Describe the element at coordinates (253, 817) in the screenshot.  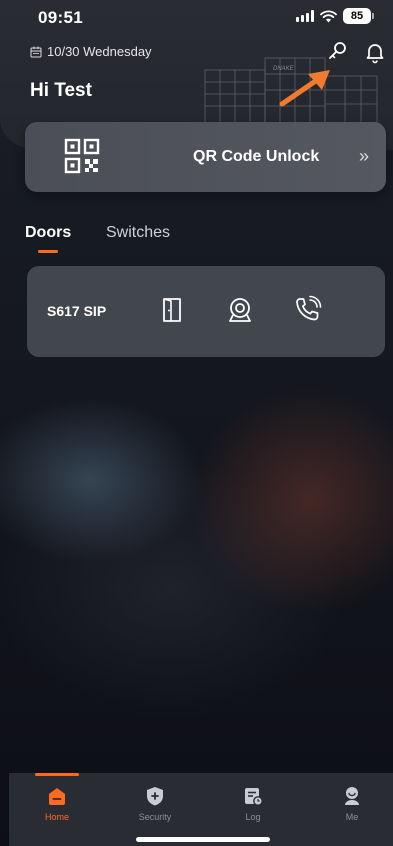
I see `nav-log-label: Log` at that location.